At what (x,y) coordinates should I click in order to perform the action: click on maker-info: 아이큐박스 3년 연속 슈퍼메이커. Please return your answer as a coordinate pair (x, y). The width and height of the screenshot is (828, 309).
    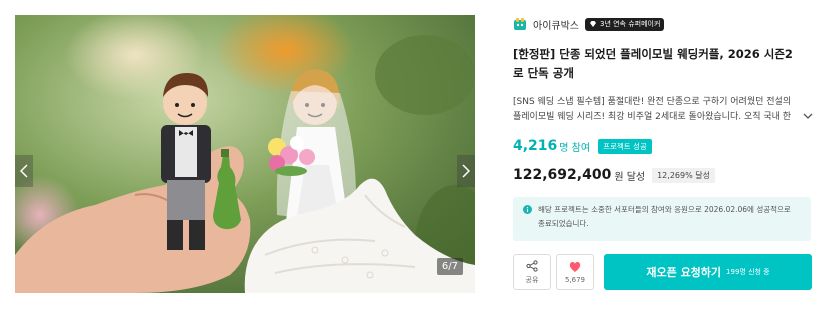
    Looking at the image, I should click on (663, 24).